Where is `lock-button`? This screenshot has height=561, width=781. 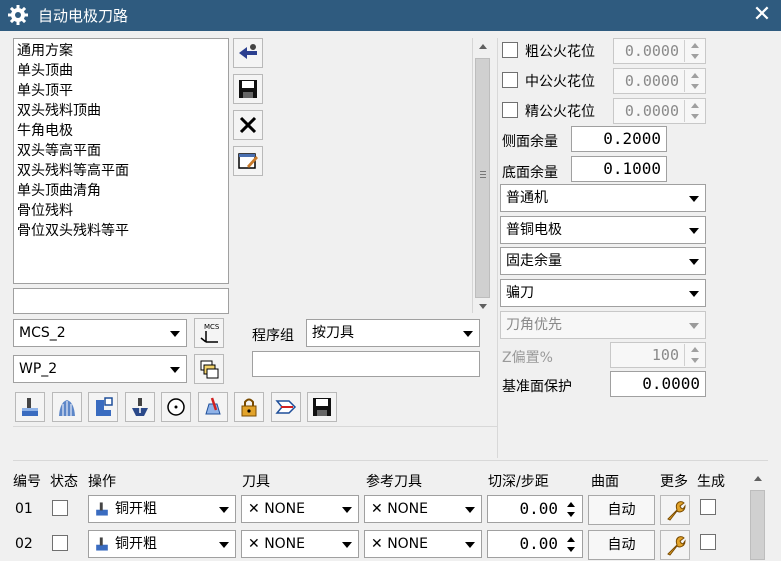
lock-button is located at coordinates (249, 407).